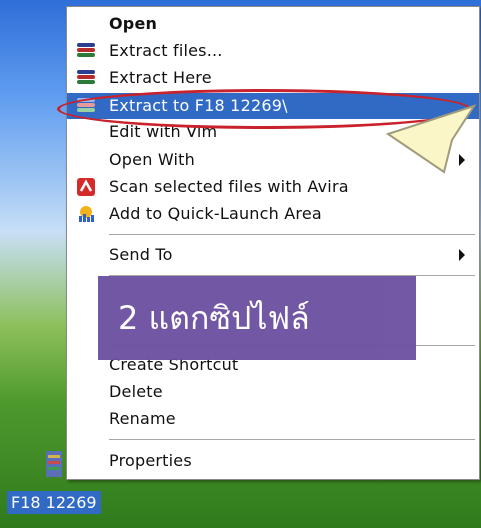  What do you see at coordinates (273, 461) in the screenshot?
I see `menu-item-properties: Properties` at bounding box center [273, 461].